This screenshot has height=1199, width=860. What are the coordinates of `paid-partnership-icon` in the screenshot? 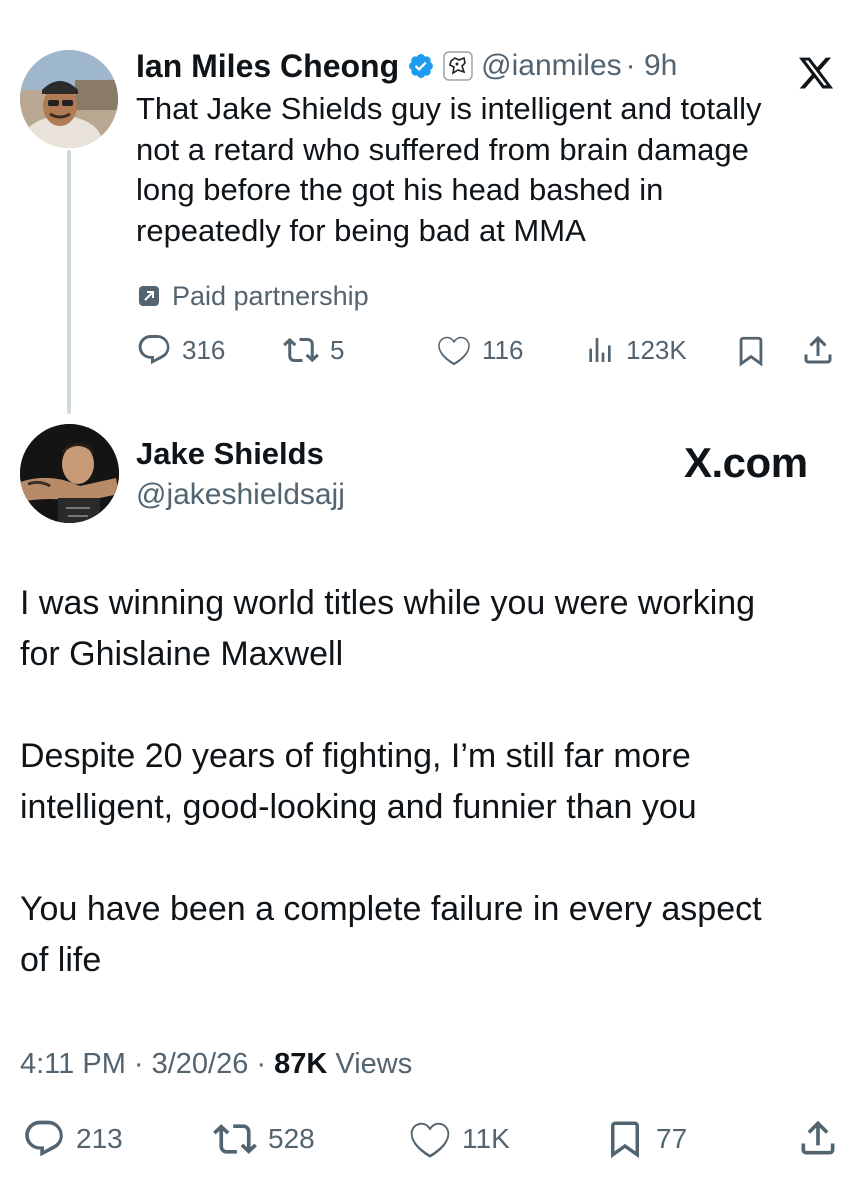 It's located at (149, 296).